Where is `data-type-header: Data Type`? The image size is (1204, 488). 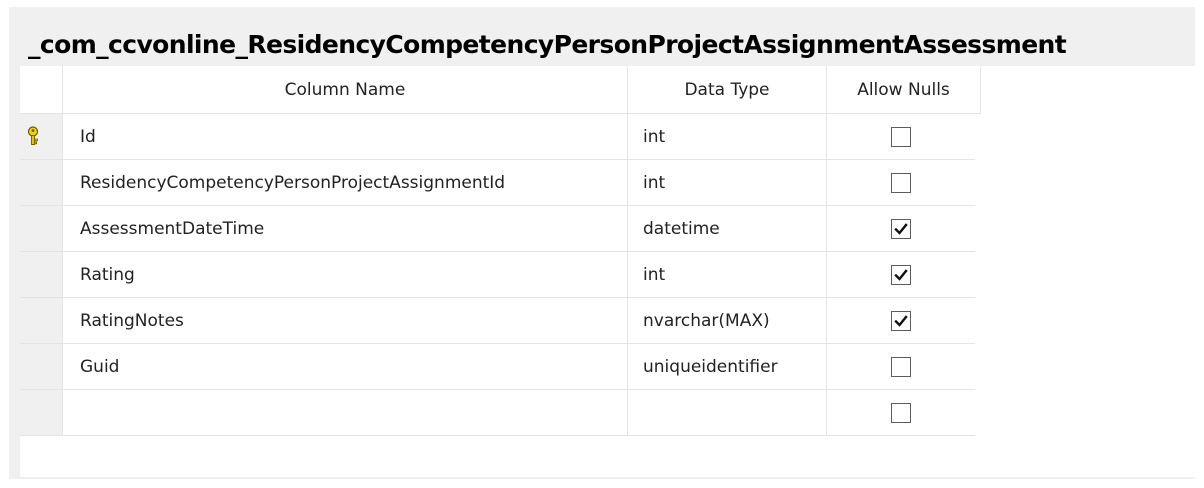
data-type-header: Data Type is located at coordinates (727, 89).